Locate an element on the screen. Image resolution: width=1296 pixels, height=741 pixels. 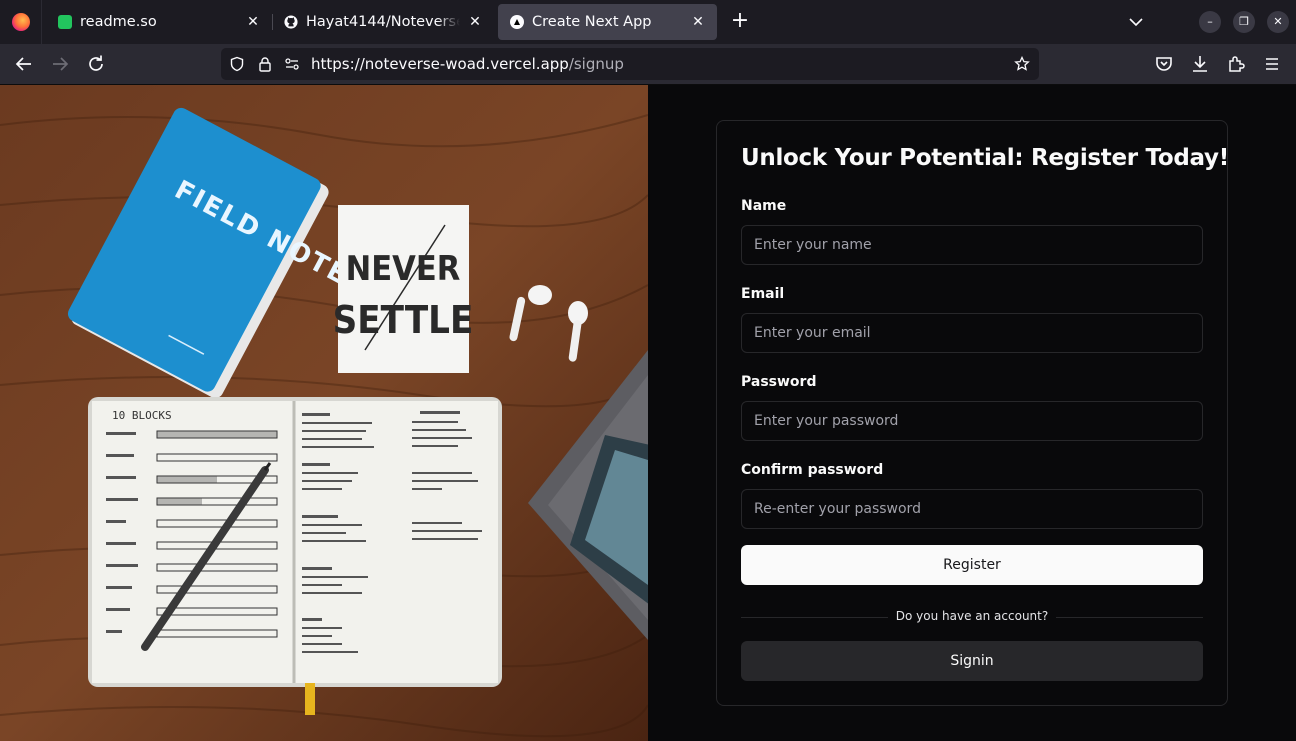
downloads-icon is located at coordinates (1200, 64).